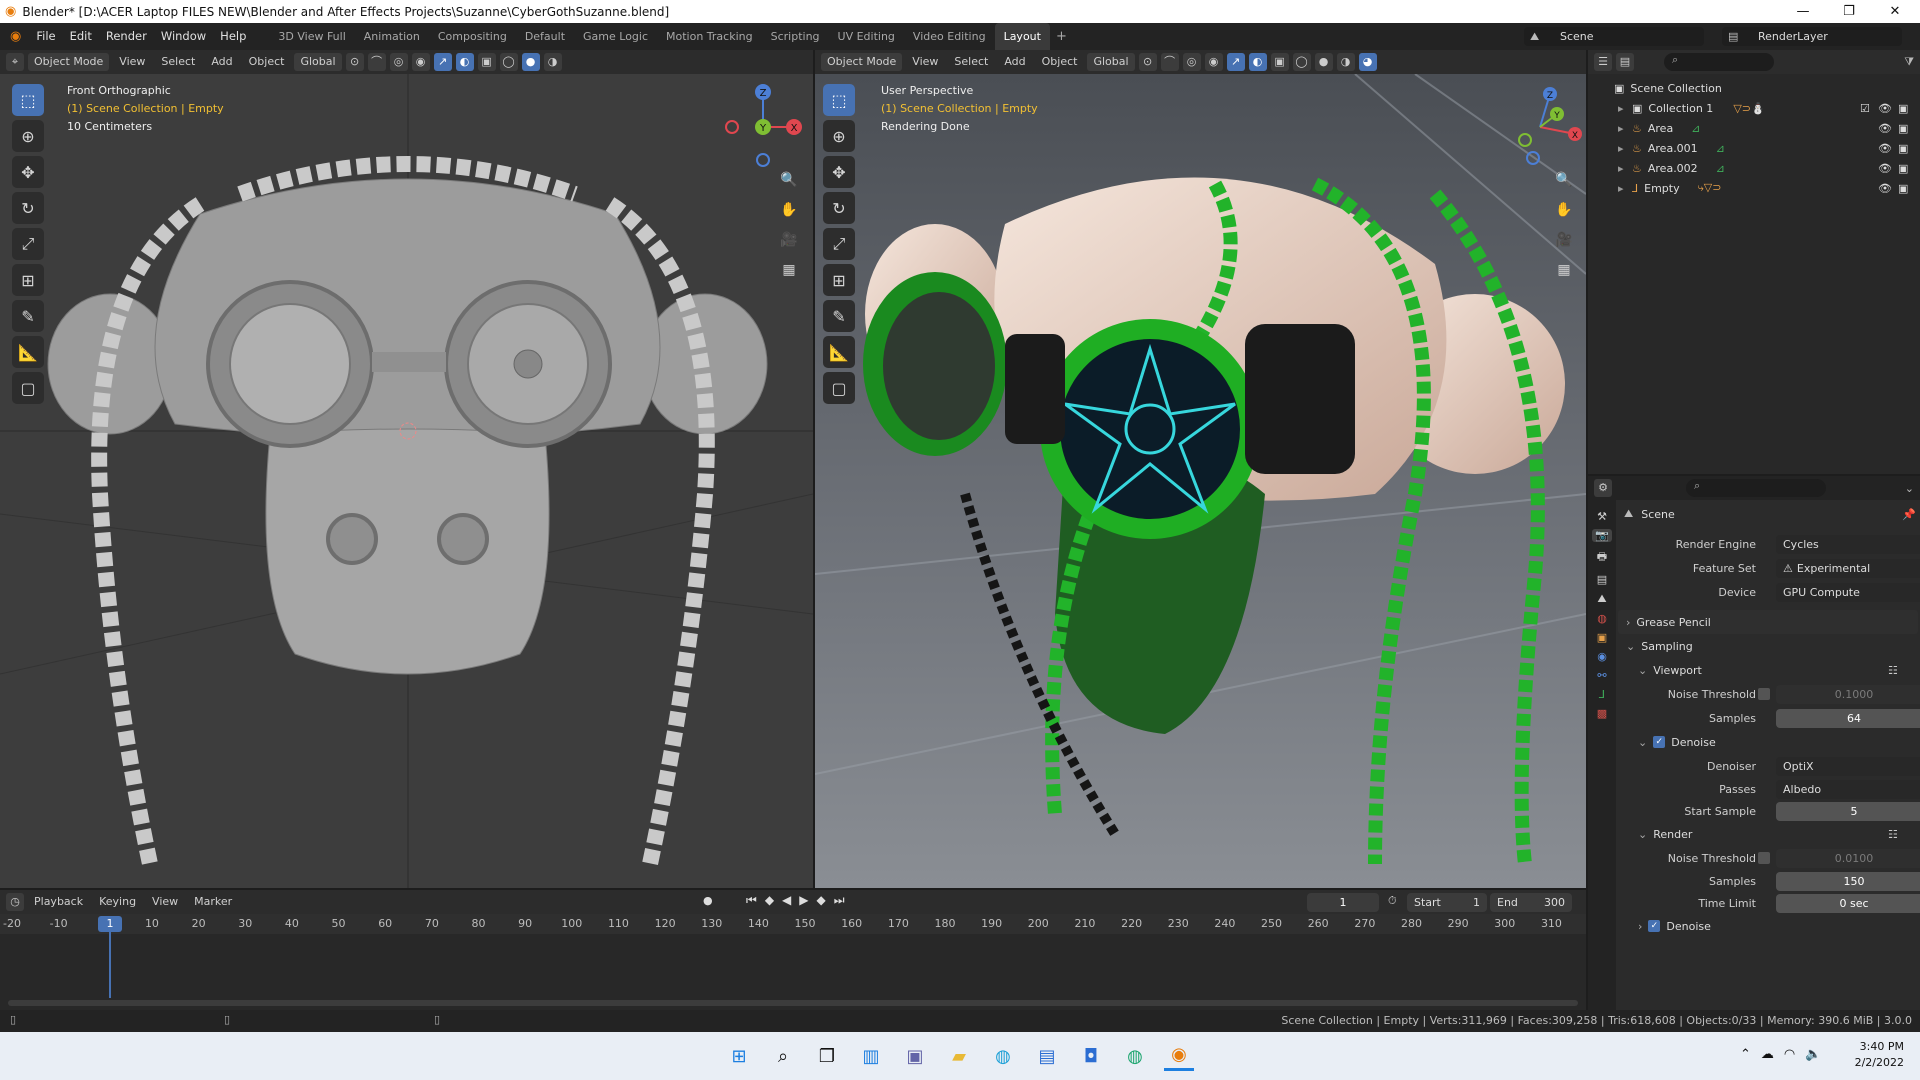 This screenshot has width=1920, height=1080. I want to click on outliner-search-field: ⌕, so click(1719, 62).